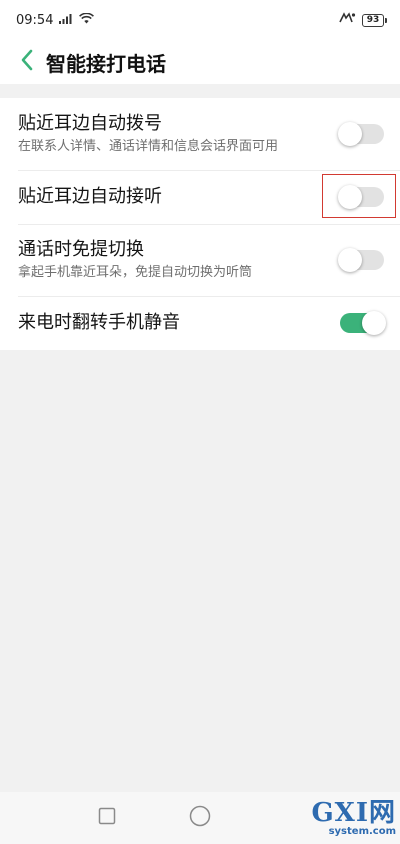  Describe the element at coordinates (362, 831) in the screenshot. I see `watermark-sub: system.com` at that location.